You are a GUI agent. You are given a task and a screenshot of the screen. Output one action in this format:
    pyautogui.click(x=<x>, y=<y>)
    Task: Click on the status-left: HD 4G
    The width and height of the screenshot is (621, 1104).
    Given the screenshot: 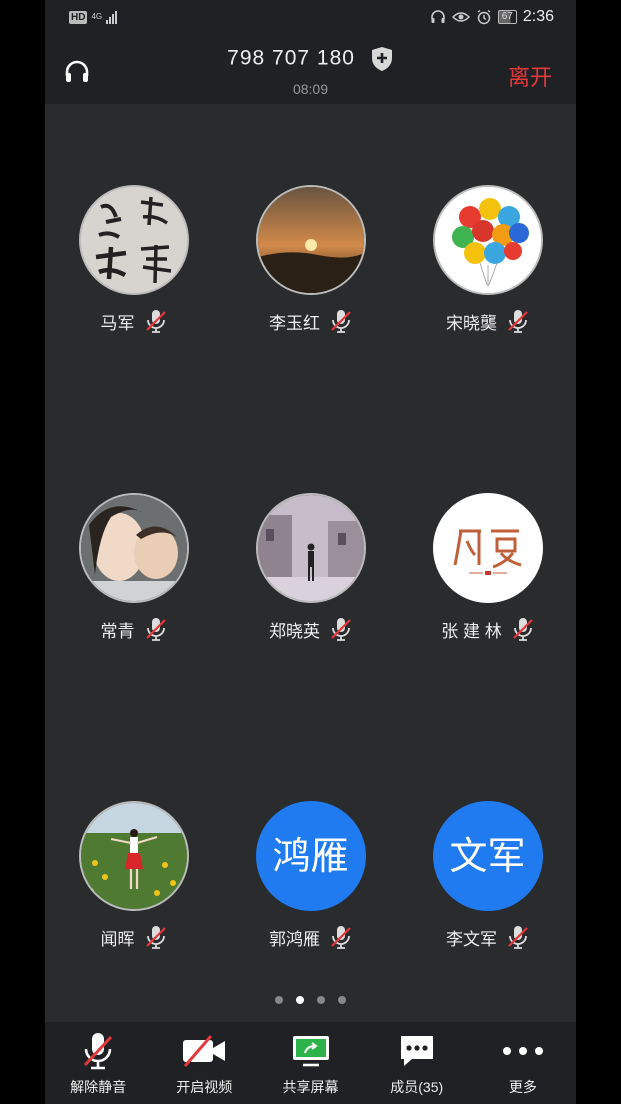 What is the action you would take?
    pyautogui.click(x=93, y=17)
    